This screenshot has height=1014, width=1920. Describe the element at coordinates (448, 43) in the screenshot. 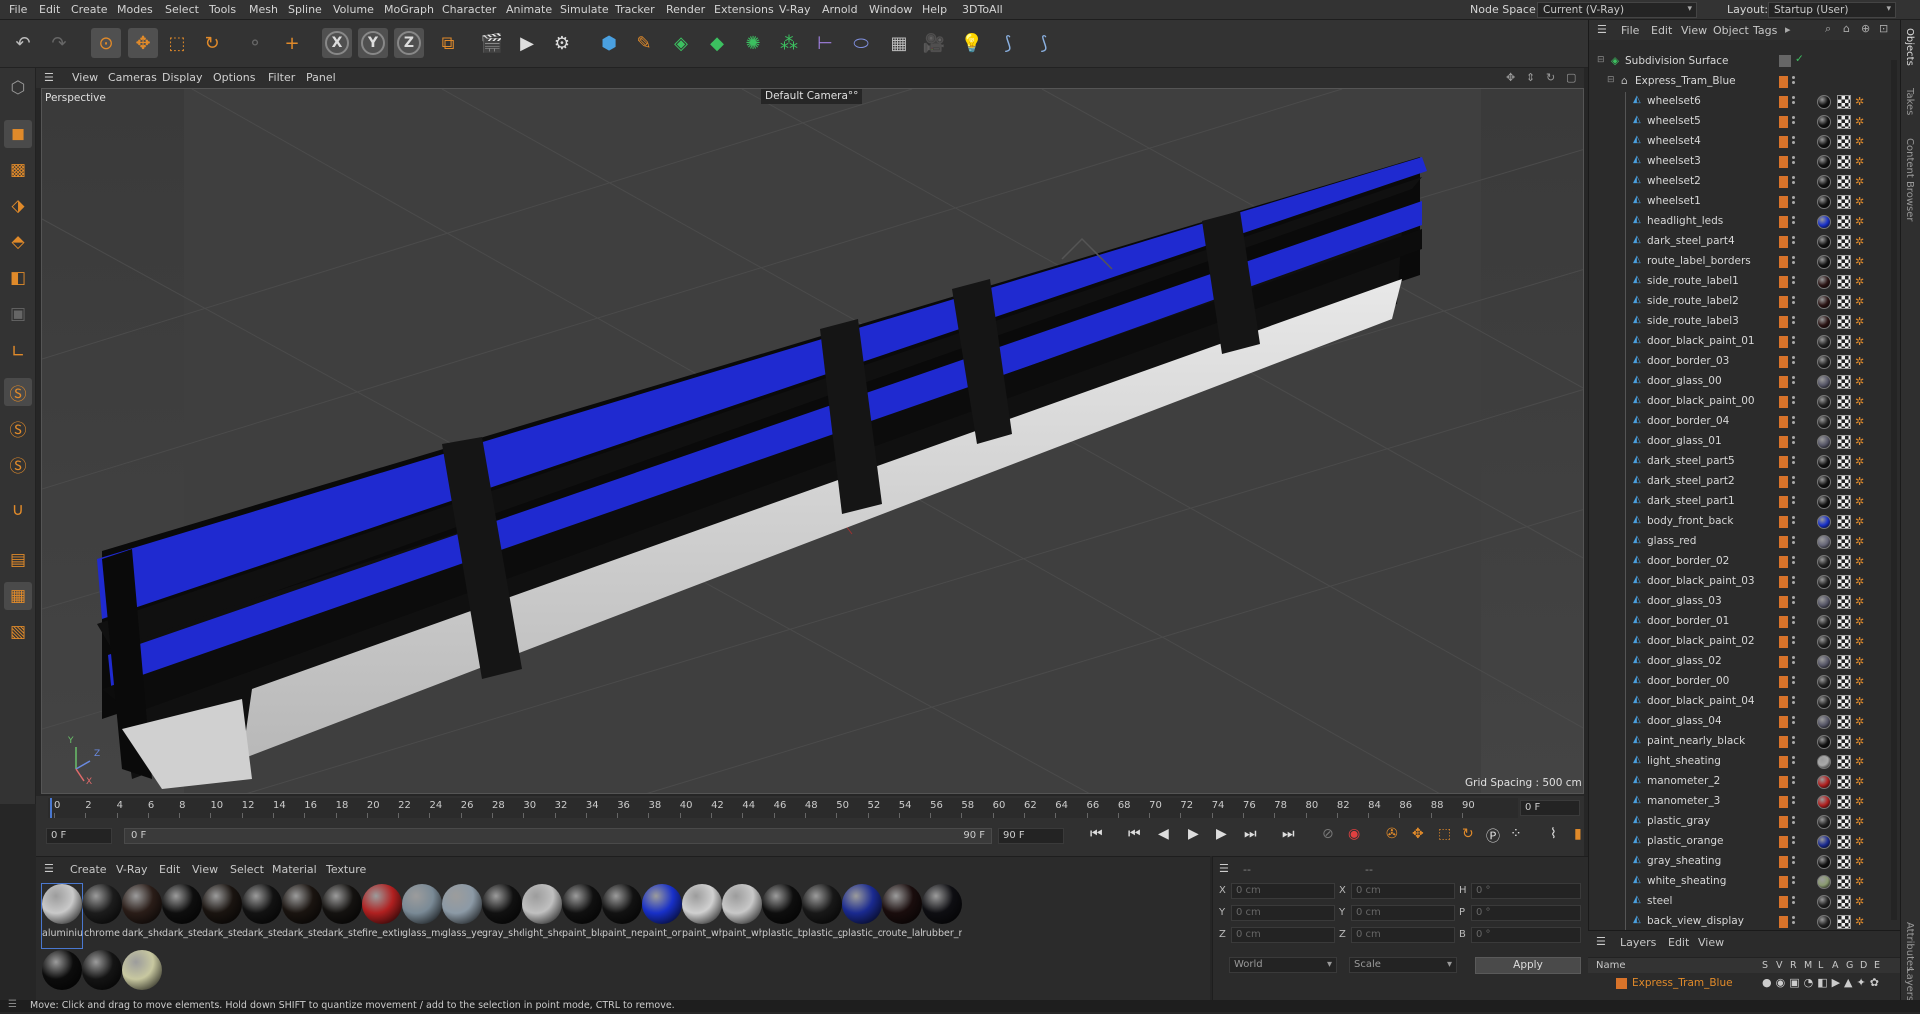

I see `coordinate-system-icon: ⧉` at that location.